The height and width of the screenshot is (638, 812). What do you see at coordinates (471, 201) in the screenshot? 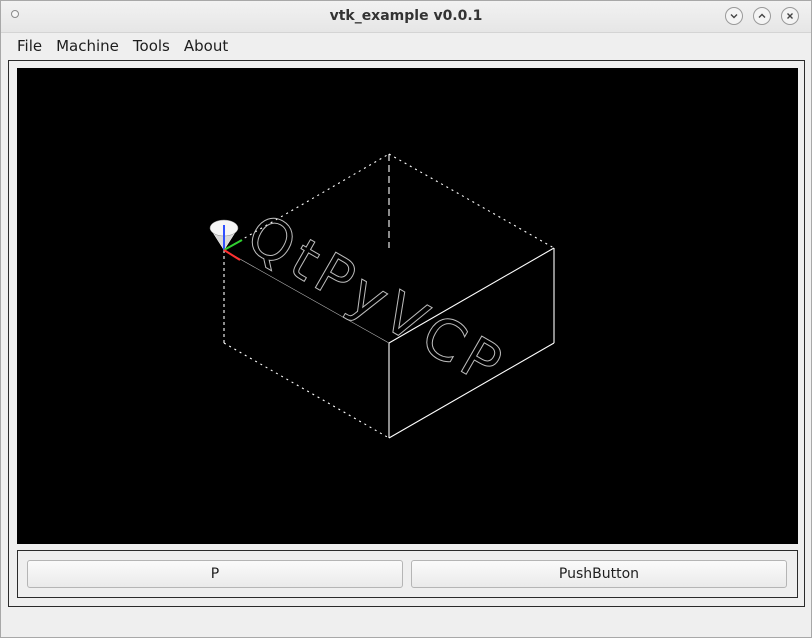
I see `box-edge-back-right` at bounding box center [471, 201].